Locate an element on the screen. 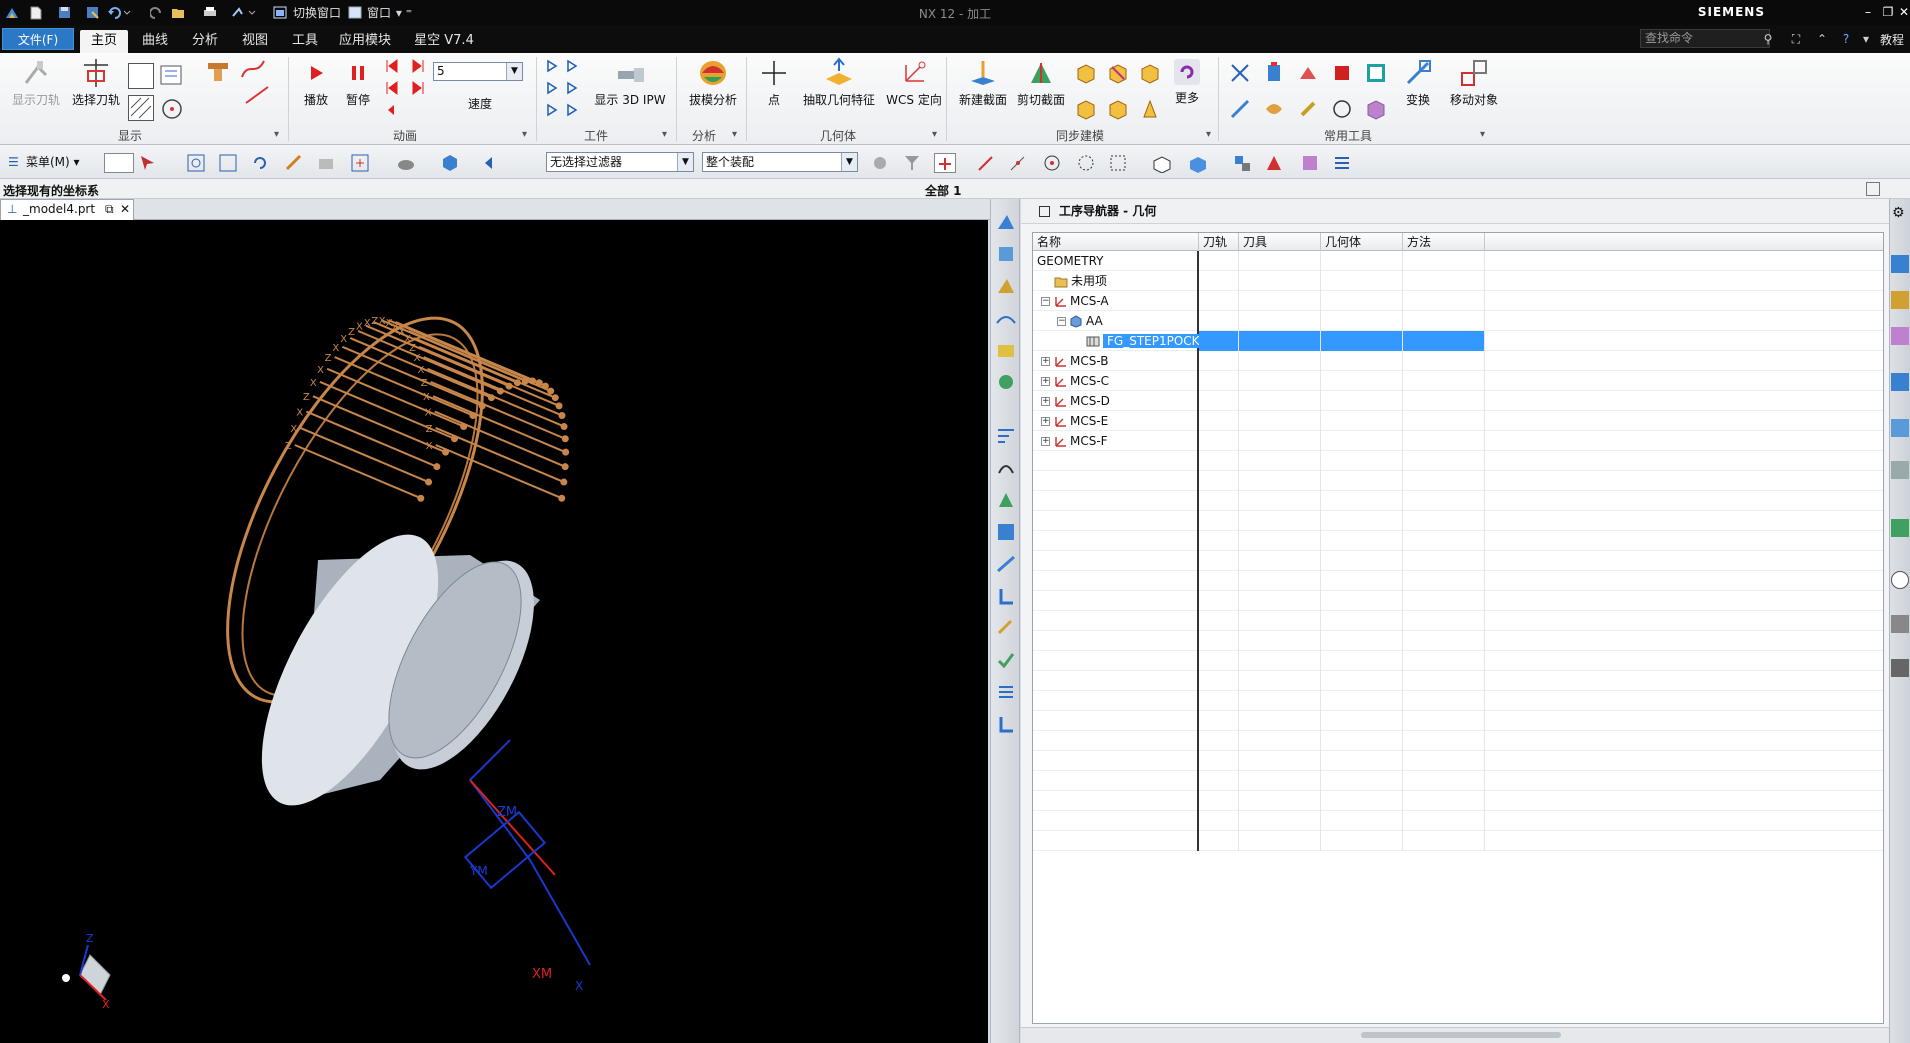  assembly-tool-icon is located at coordinates (1310, 163).